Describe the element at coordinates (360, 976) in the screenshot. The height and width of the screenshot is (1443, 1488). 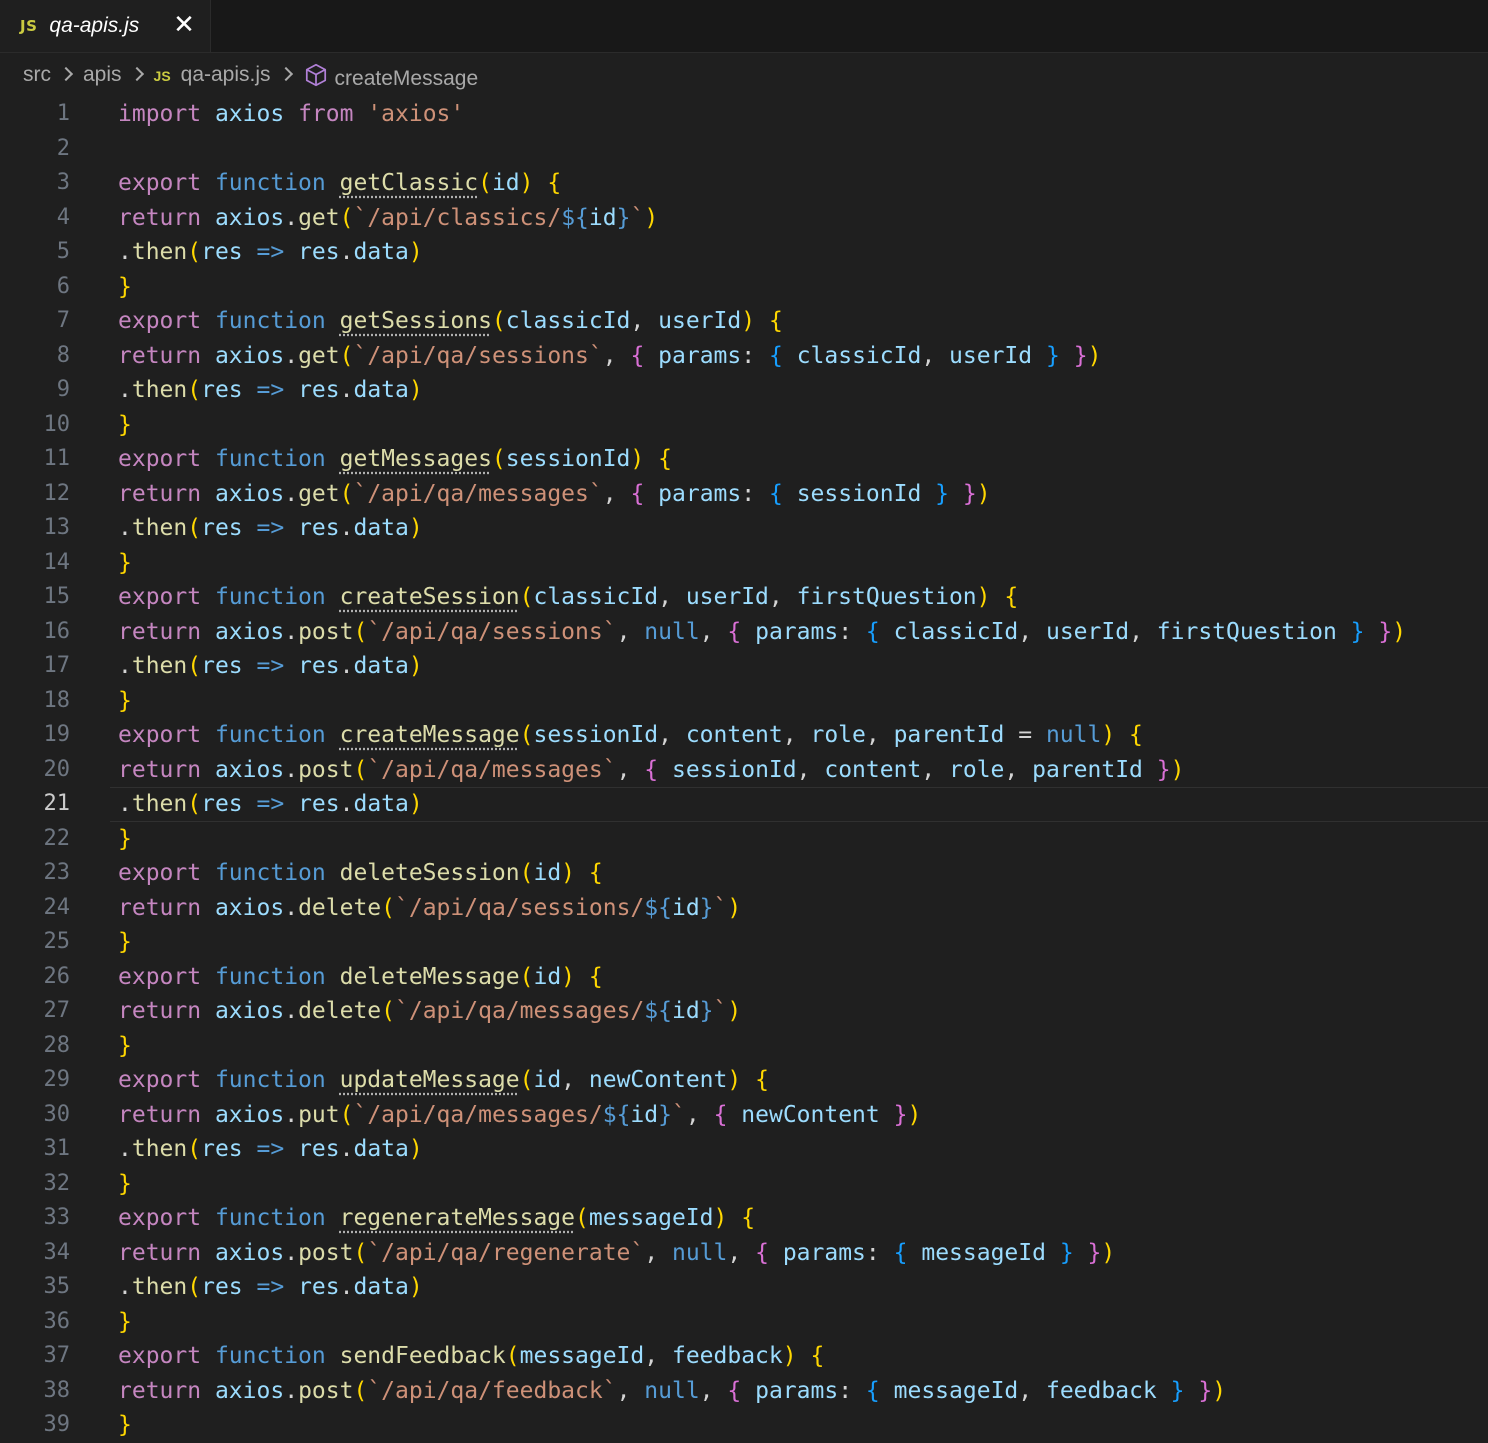
I see `code-text: export function deleteMessage(id) {` at that location.